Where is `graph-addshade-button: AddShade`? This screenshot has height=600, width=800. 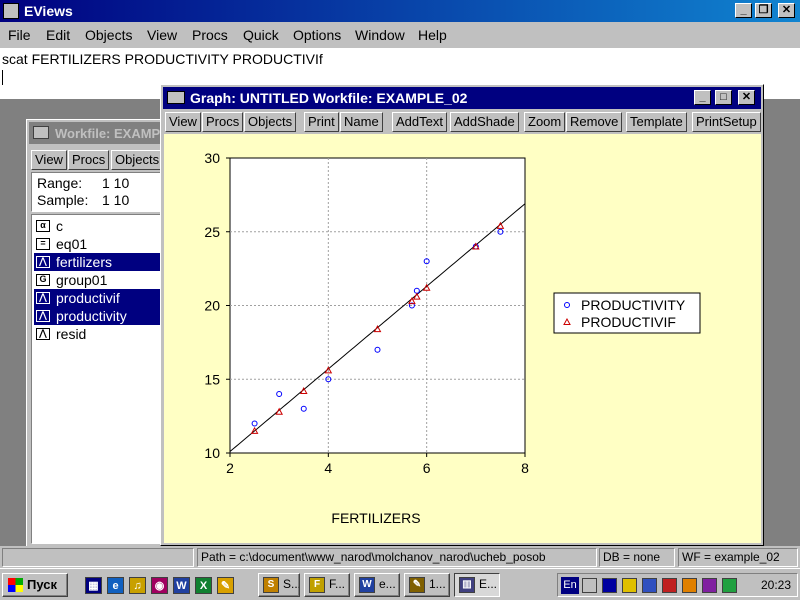 graph-addshade-button: AddShade is located at coordinates (484, 122).